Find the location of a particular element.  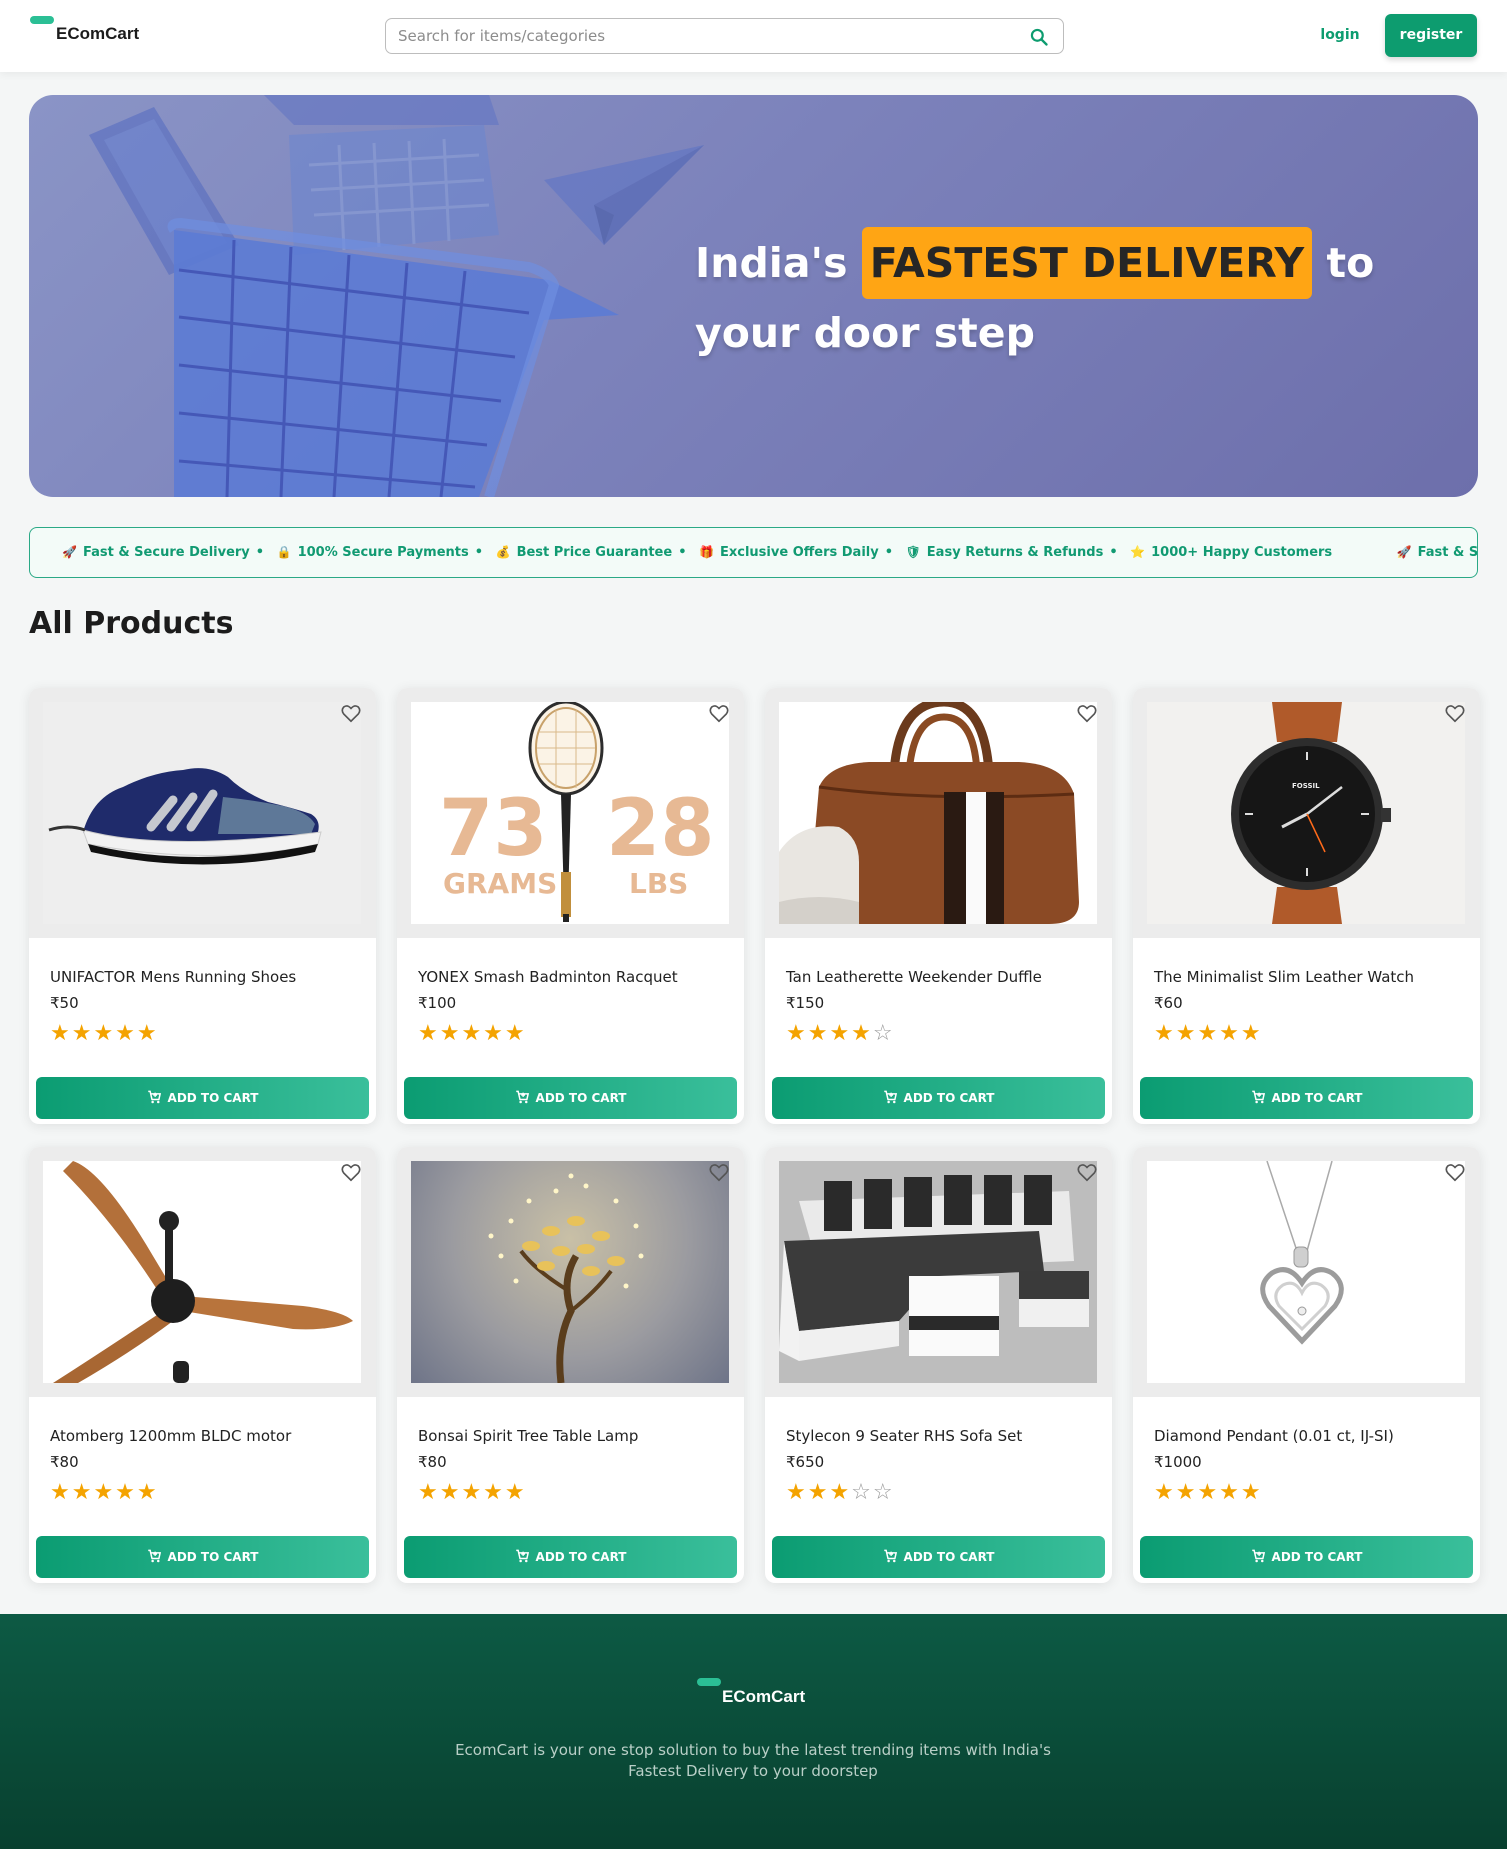

login-button: login is located at coordinates (1340, 35).